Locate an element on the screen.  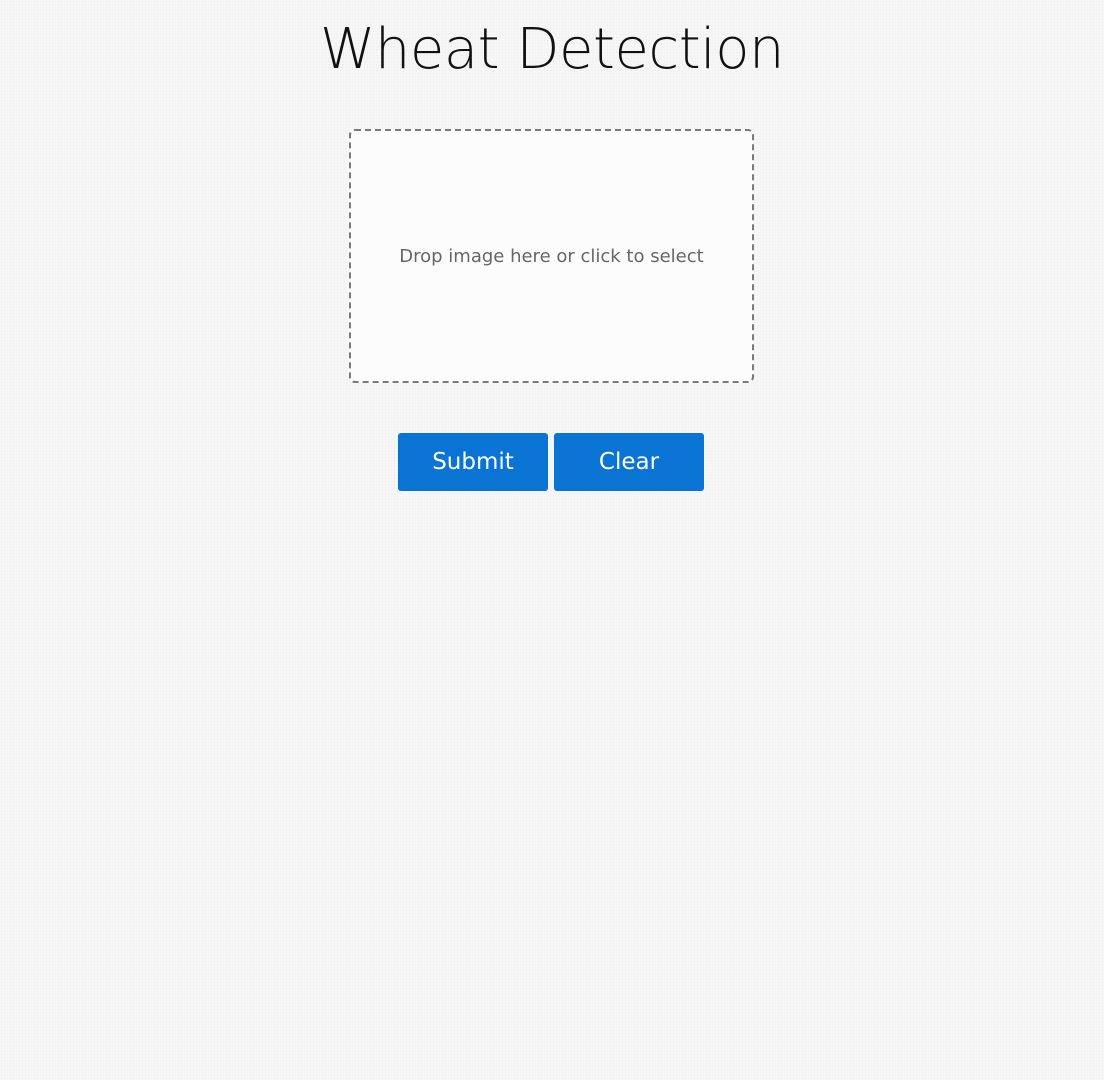
image-dropzone: Drop image here or click to select is located at coordinates (551, 256).